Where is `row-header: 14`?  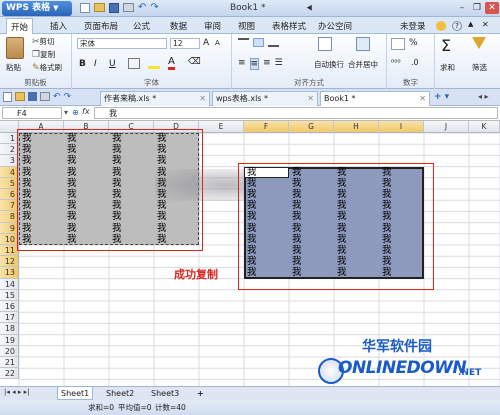
row-header: 14 is located at coordinates (9, 284).